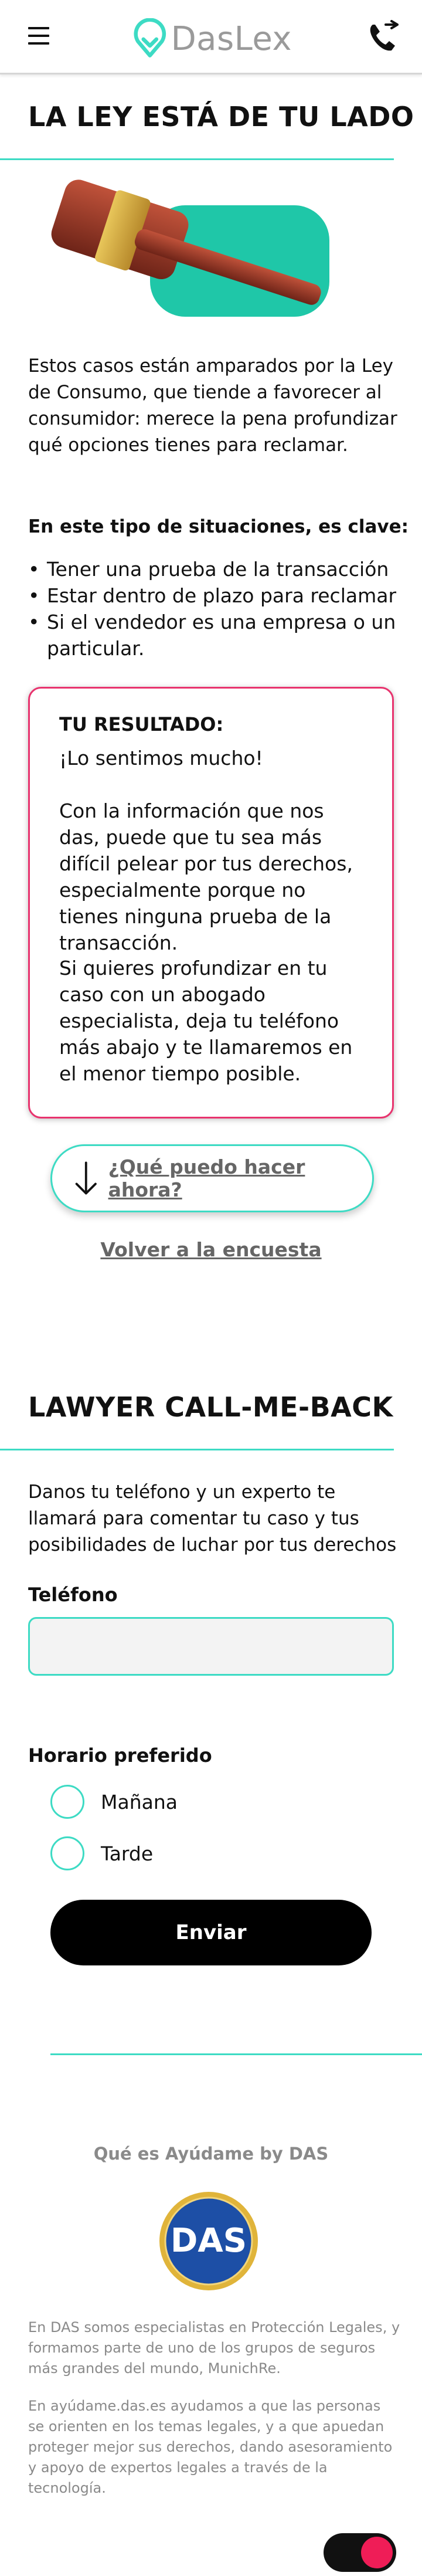 This screenshot has height=2576, width=422. I want to click on result-sorry-text: ¡Lo sentimos mucho!, so click(161, 758).